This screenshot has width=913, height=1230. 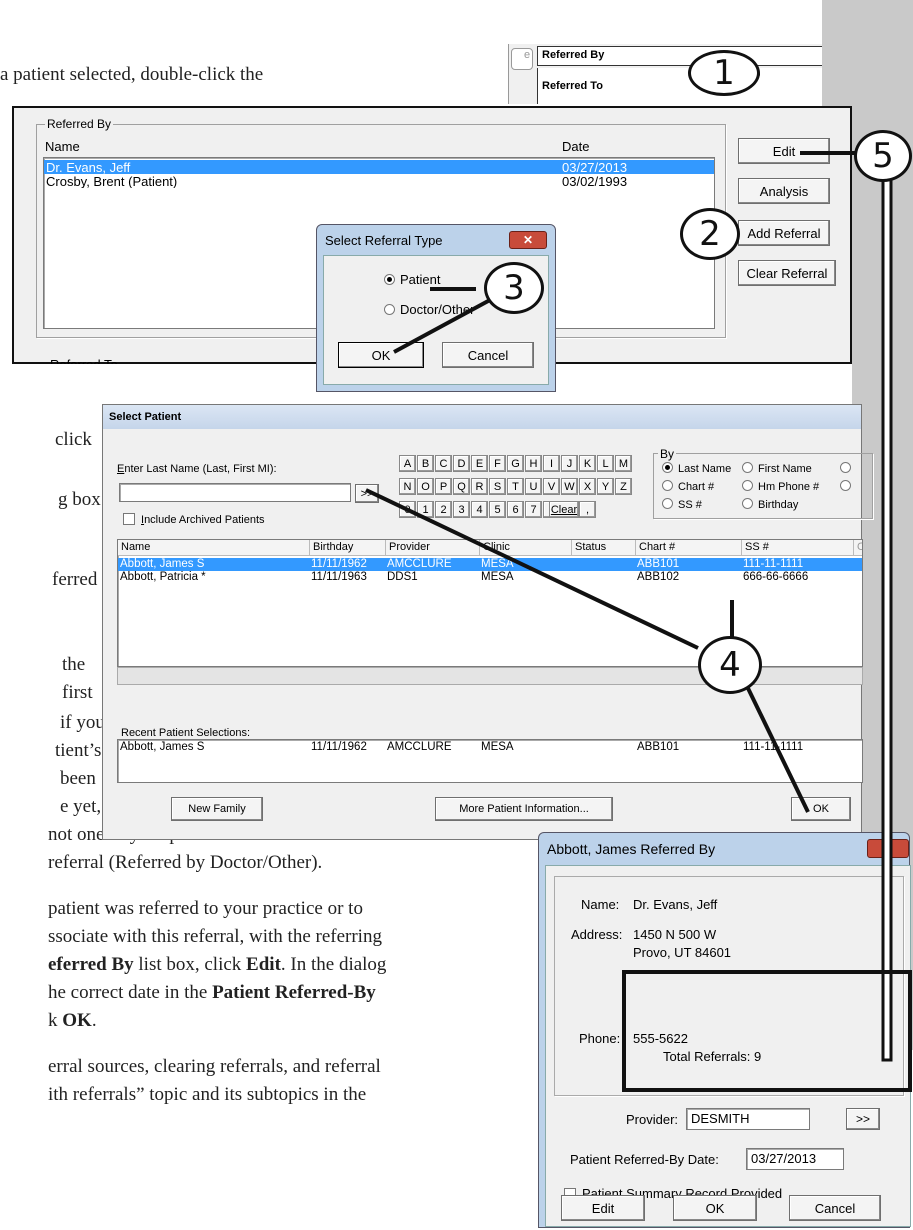 I want to click on clear-key: Clear, so click(x=564, y=509).